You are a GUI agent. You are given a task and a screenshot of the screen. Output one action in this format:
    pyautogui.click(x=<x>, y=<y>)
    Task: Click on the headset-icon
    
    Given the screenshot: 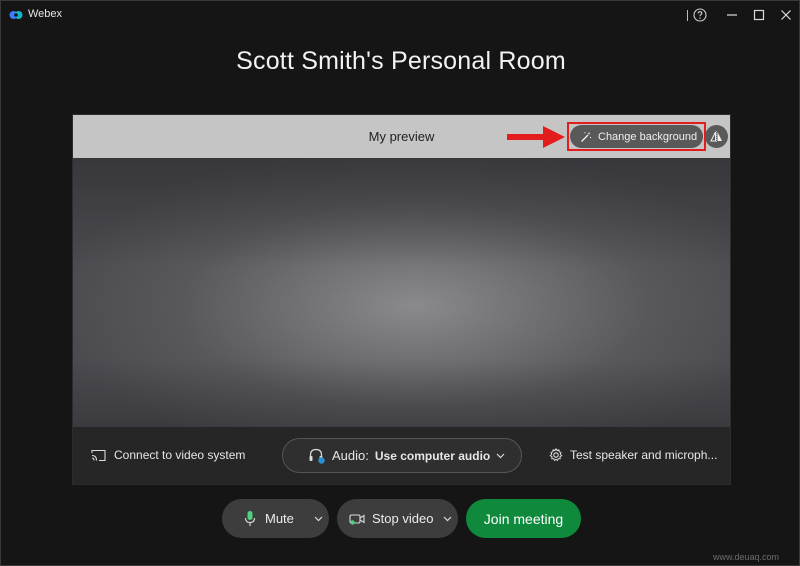 What is the action you would take?
    pyautogui.click(x=317, y=456)
    